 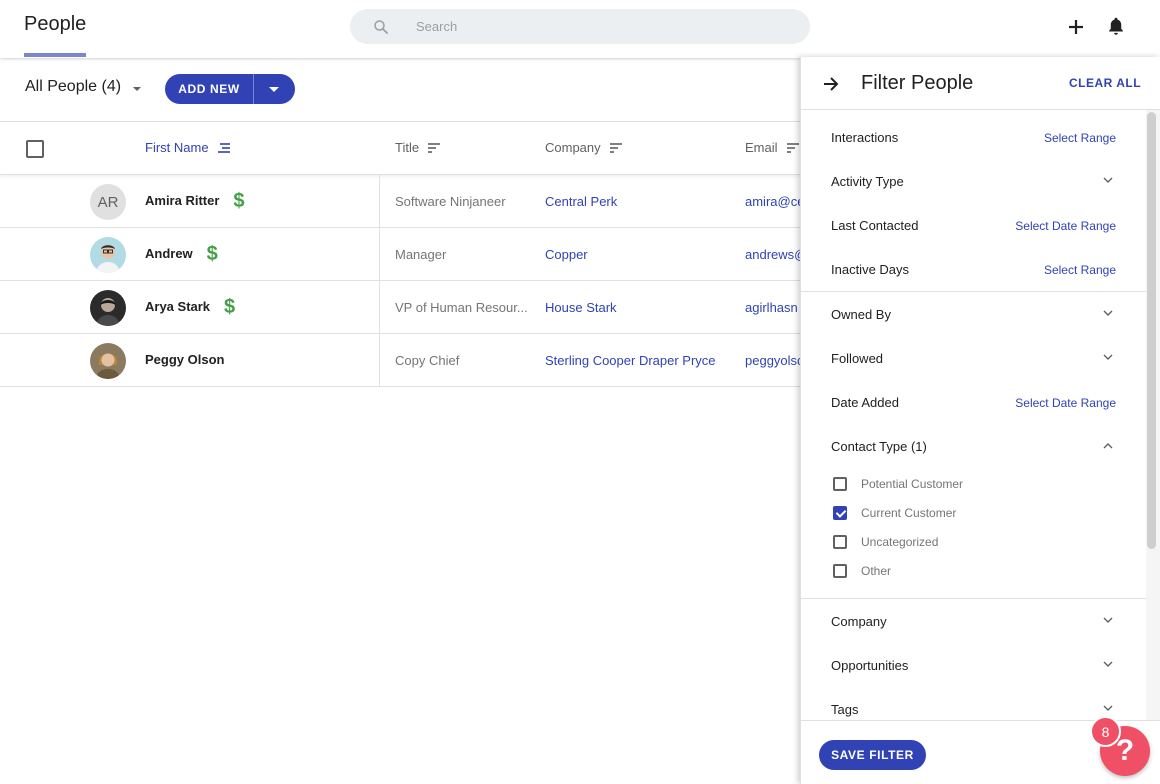 I want to click on option-potential-customer: Potential Customer, so click(x=898, y=484).